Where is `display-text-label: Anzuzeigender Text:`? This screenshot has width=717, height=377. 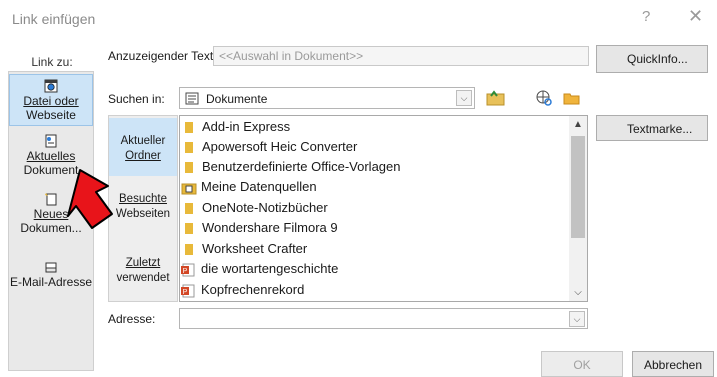
display-text-label: Anzuzeigender Text: is located at coordinates (162, 56).